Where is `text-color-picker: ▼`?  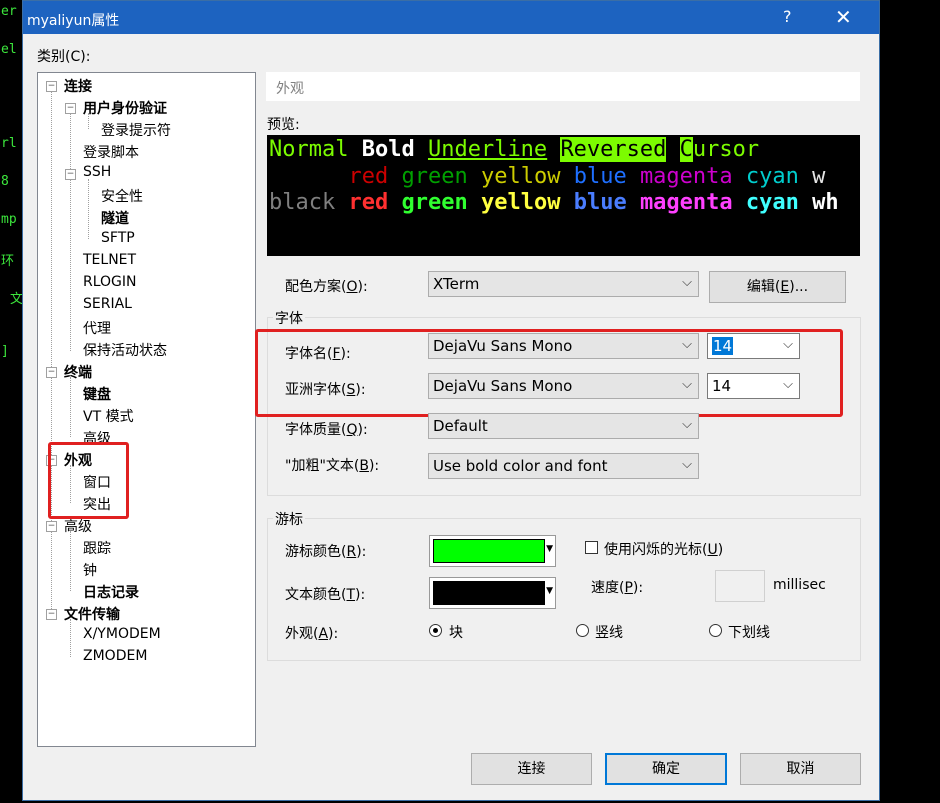 text-color-picker: ▼ is located at coordinates (492, 593).